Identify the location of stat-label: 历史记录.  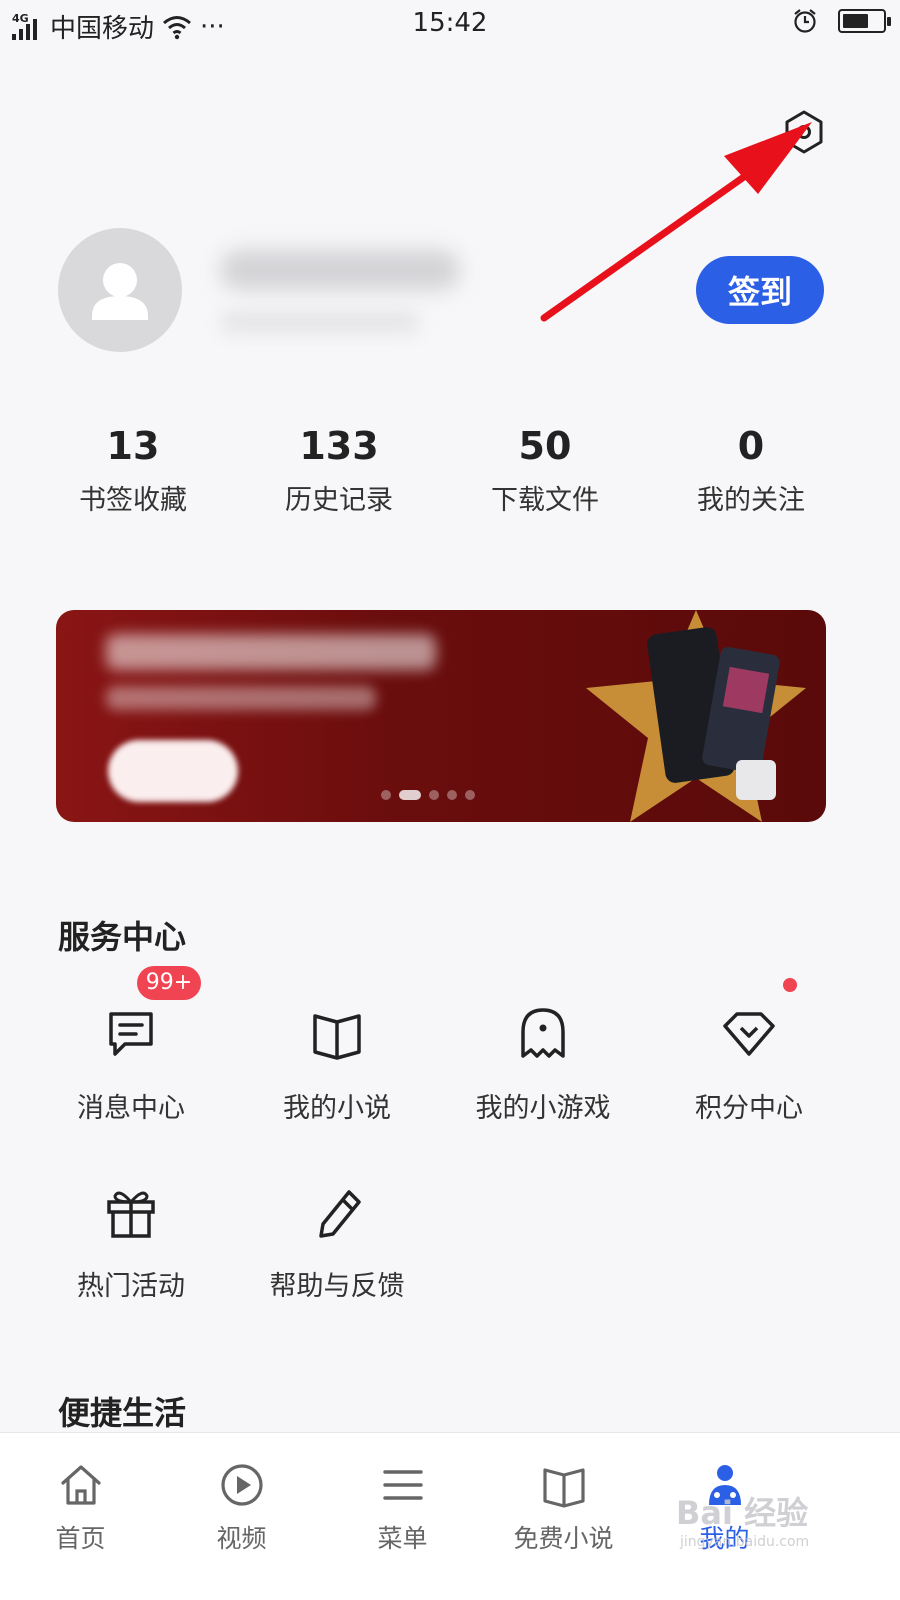
(339, 500).